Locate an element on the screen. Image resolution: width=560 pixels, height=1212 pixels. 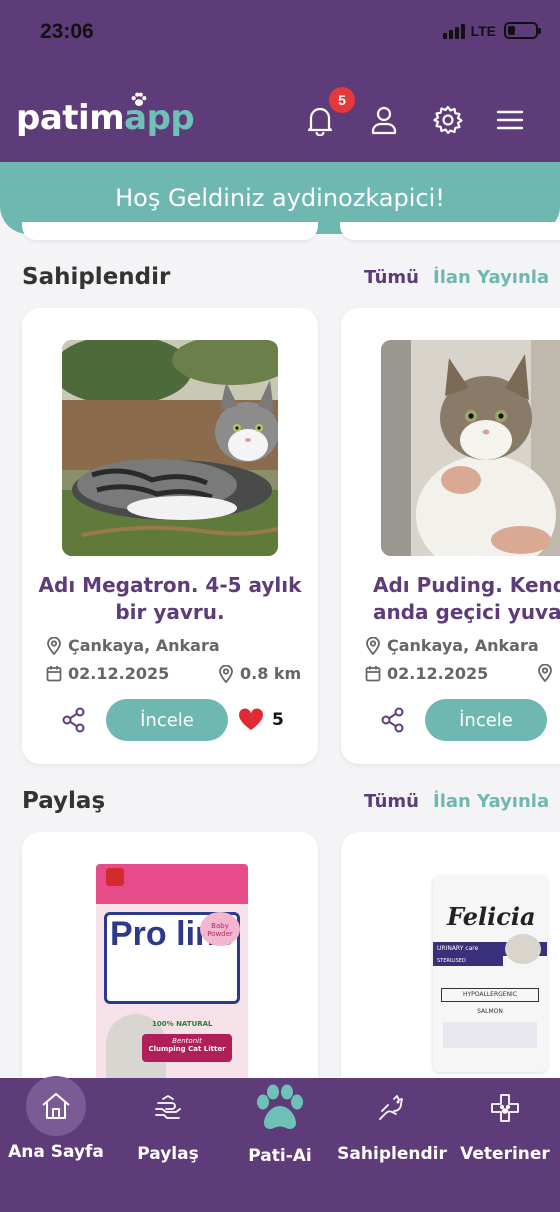
adopt-section-title: Sahiplendir is located at coordinates (96, 277).